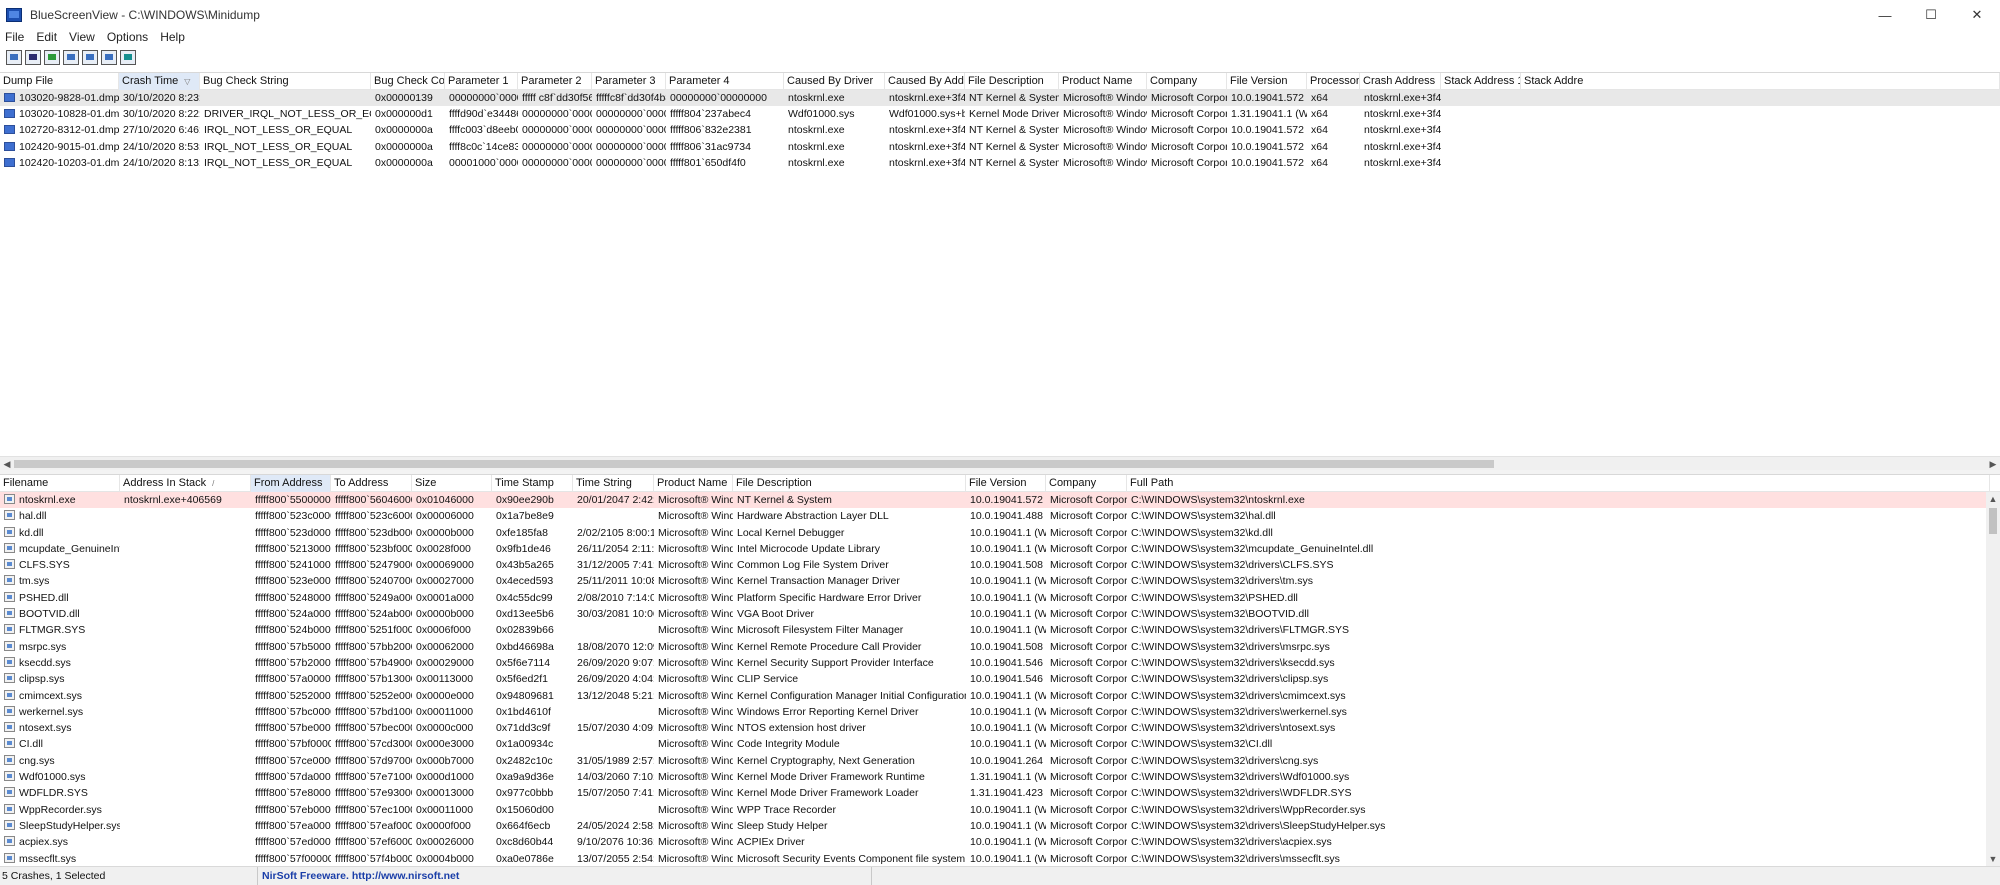 This screenshot has height=885, width=2000. Describe the element at coordinates (293, 744) in the screenshot. I see `cell-text: fffff800`57bf0000` at that location.